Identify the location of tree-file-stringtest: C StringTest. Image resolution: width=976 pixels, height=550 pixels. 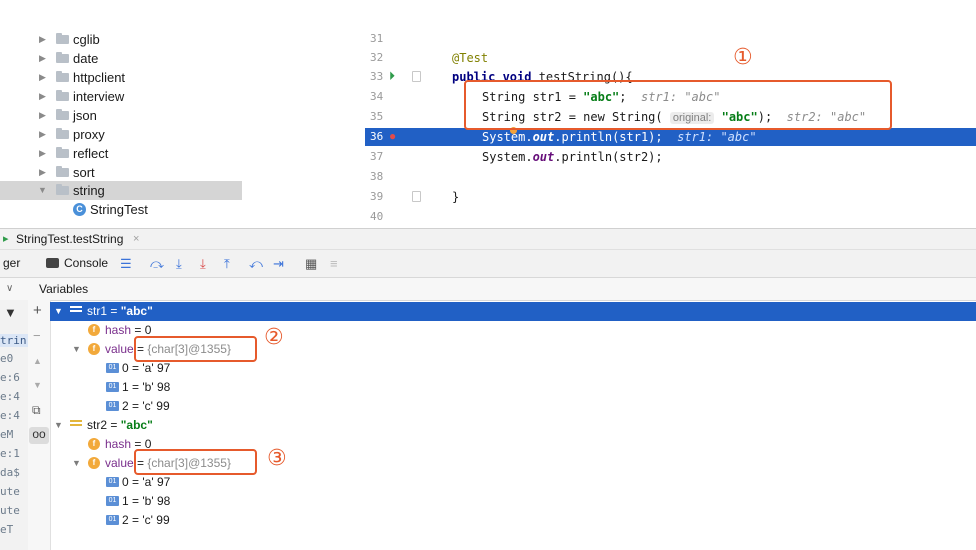
(121, 209).